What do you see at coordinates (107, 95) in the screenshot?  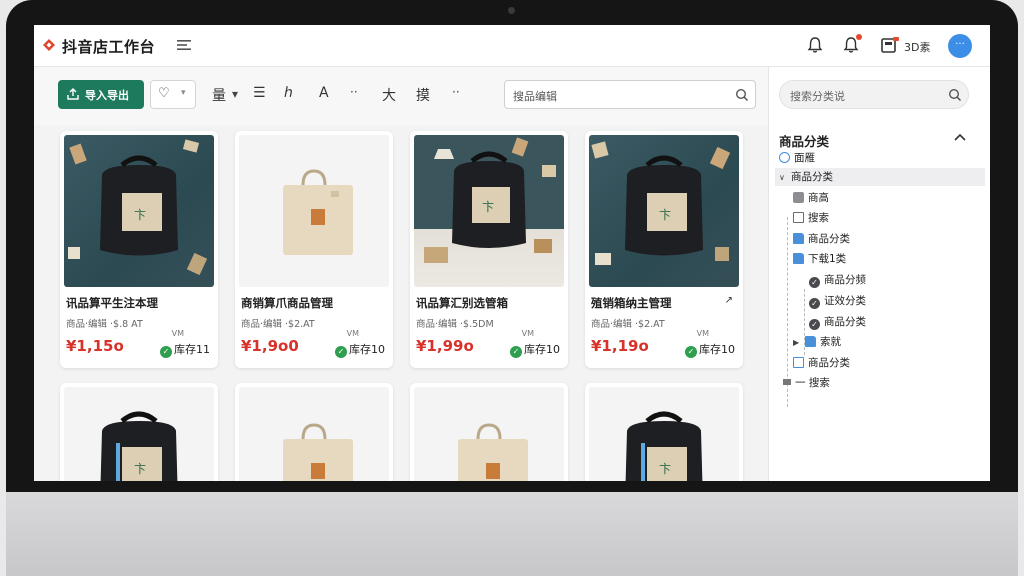 I see `import-export-label: 导入导出` at bounding box center [107, 95].